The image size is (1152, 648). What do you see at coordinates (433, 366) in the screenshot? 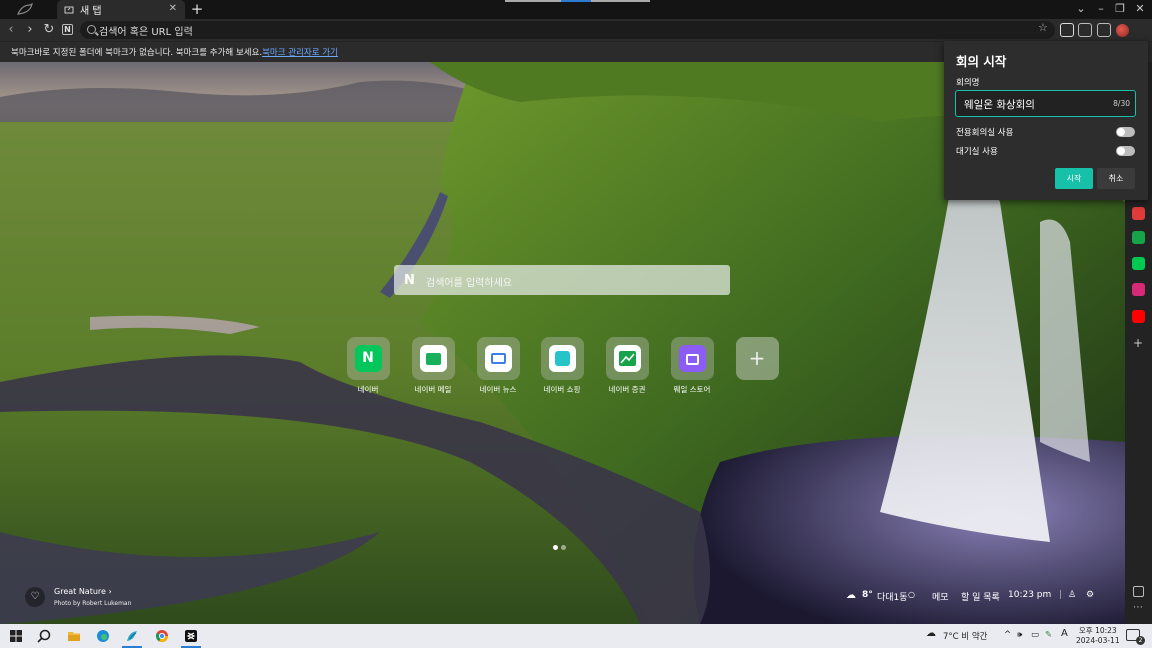
I see `shortcut-naver-mail: 네이버 메일` at bounding box center [433, 366].